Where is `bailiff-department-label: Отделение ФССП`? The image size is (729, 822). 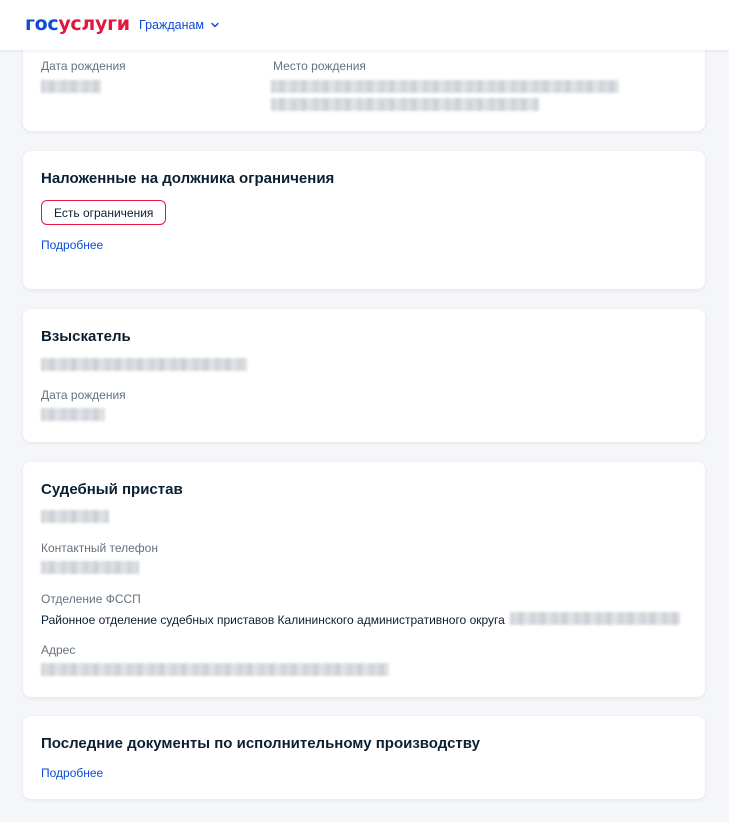 bailiff-department-label: Отделение ФССП is located at coordinates (91, 599).